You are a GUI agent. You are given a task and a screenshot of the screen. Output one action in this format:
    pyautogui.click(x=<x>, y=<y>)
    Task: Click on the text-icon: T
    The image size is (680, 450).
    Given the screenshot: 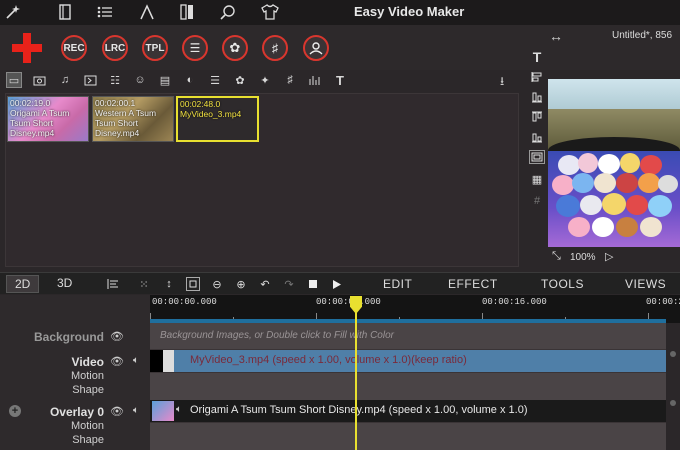 What is the action you would take?
    pyautogui.click(x=537, y=57)
    